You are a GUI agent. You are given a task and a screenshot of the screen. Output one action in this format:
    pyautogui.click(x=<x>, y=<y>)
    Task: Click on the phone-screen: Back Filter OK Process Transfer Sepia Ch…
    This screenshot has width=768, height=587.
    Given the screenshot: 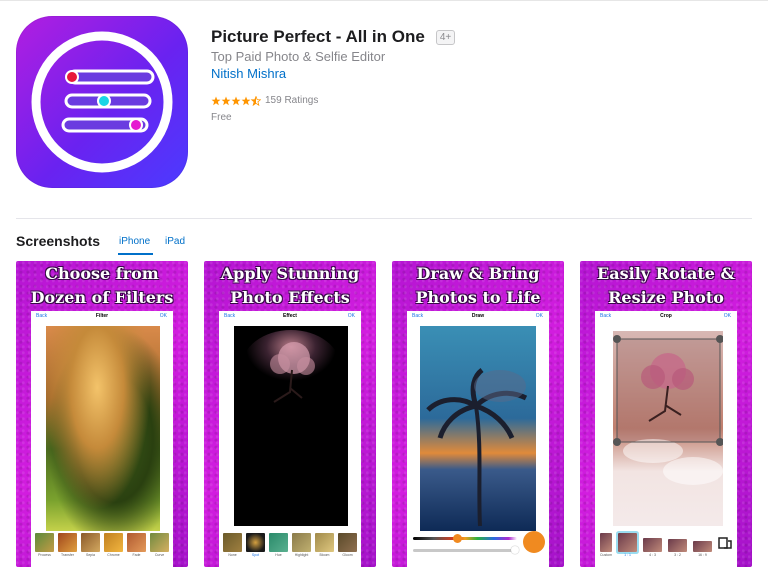 What is the action you would take?
    pyautogui.click(x=102, y=439)
    